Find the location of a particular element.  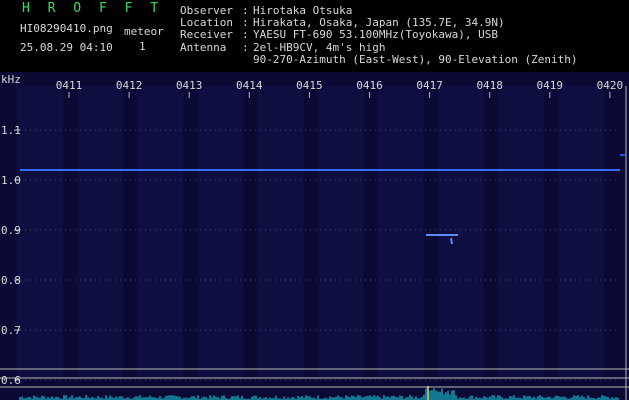

y-tick-label: 0.7 is located at coordinates (11, 330).